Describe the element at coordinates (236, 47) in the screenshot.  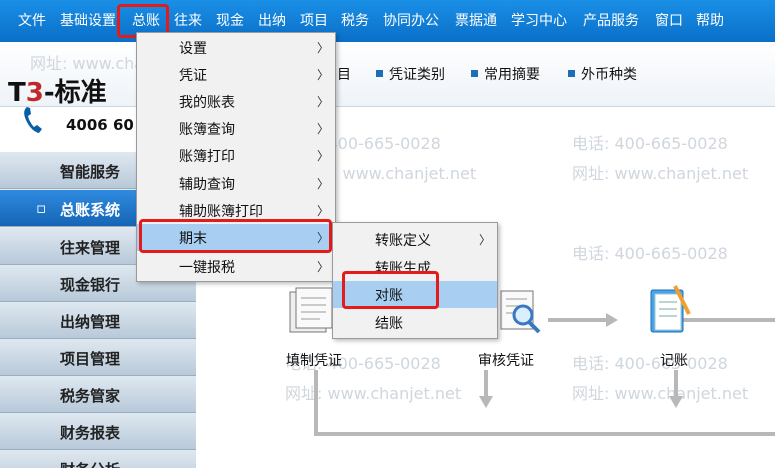
I see `menu-item-settings: 设置〉` at that location.